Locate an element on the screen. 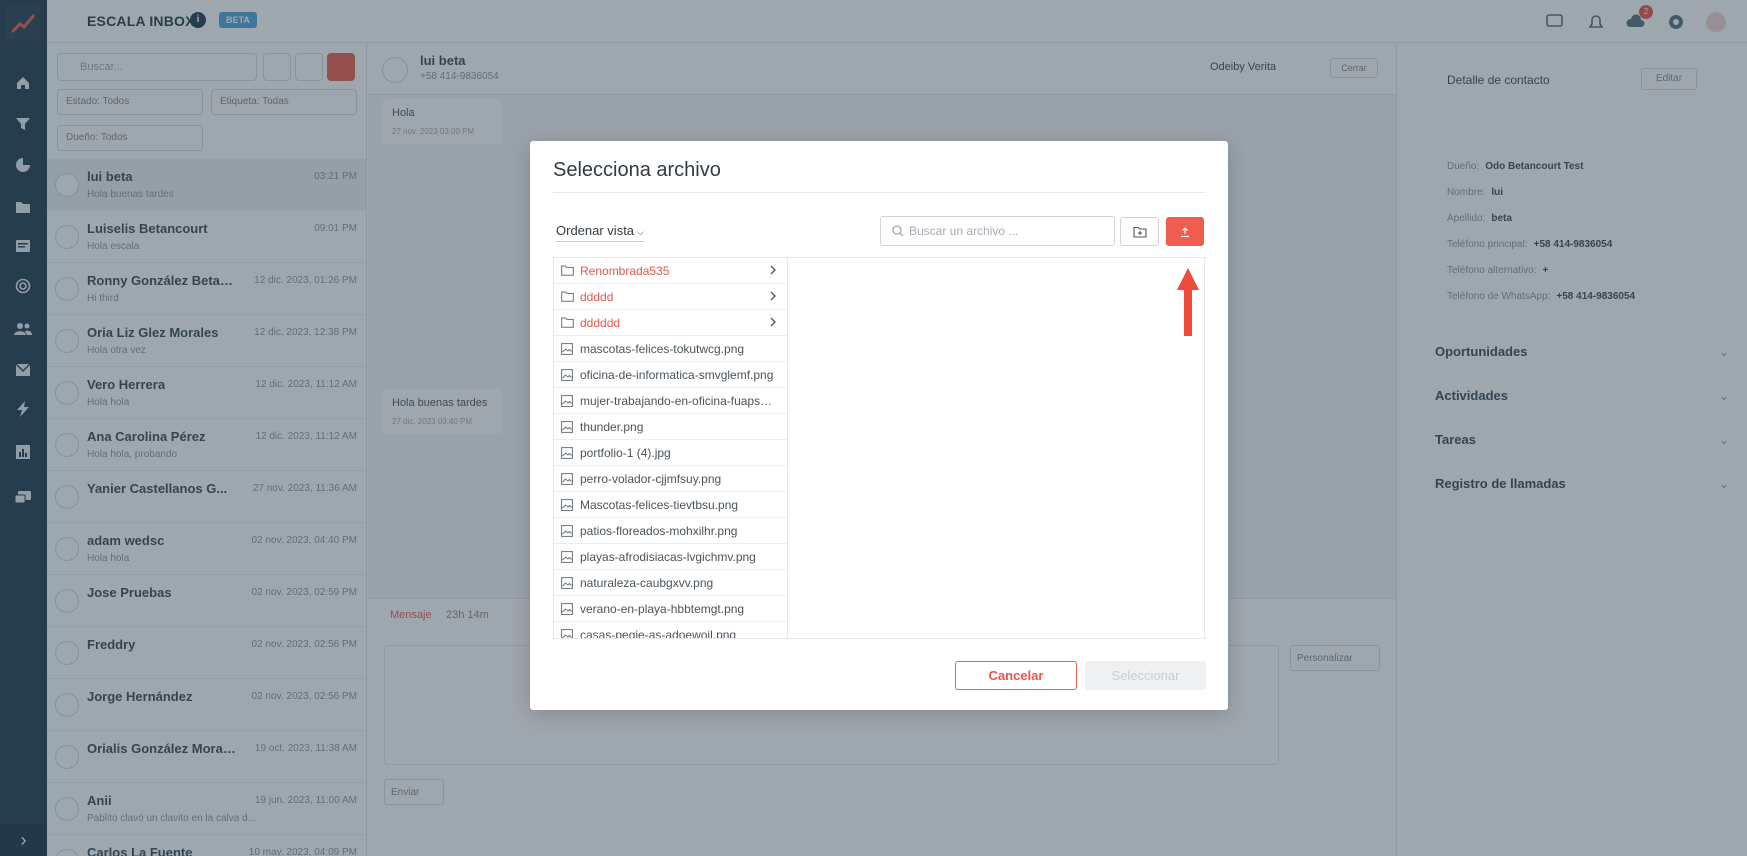 The width and height of the screenshot is (1747, 856). file-item: mujer-trabajando-en-oficina-fuapsotv.png is located at coordinates (670, 401).